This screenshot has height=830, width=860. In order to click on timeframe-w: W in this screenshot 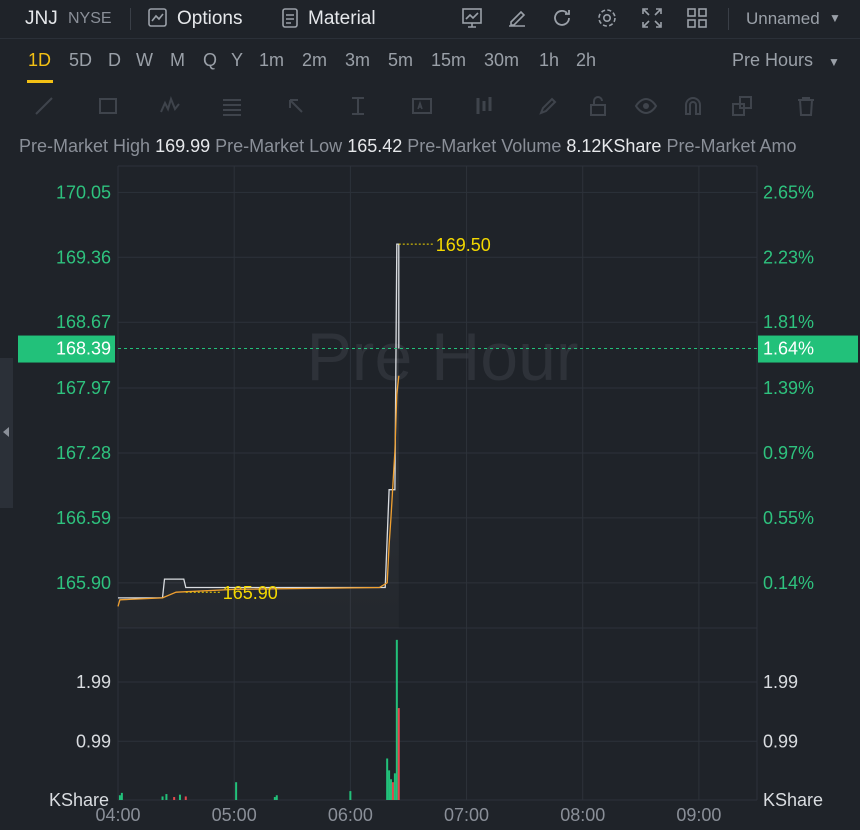, I will do `click(144, 60)`.